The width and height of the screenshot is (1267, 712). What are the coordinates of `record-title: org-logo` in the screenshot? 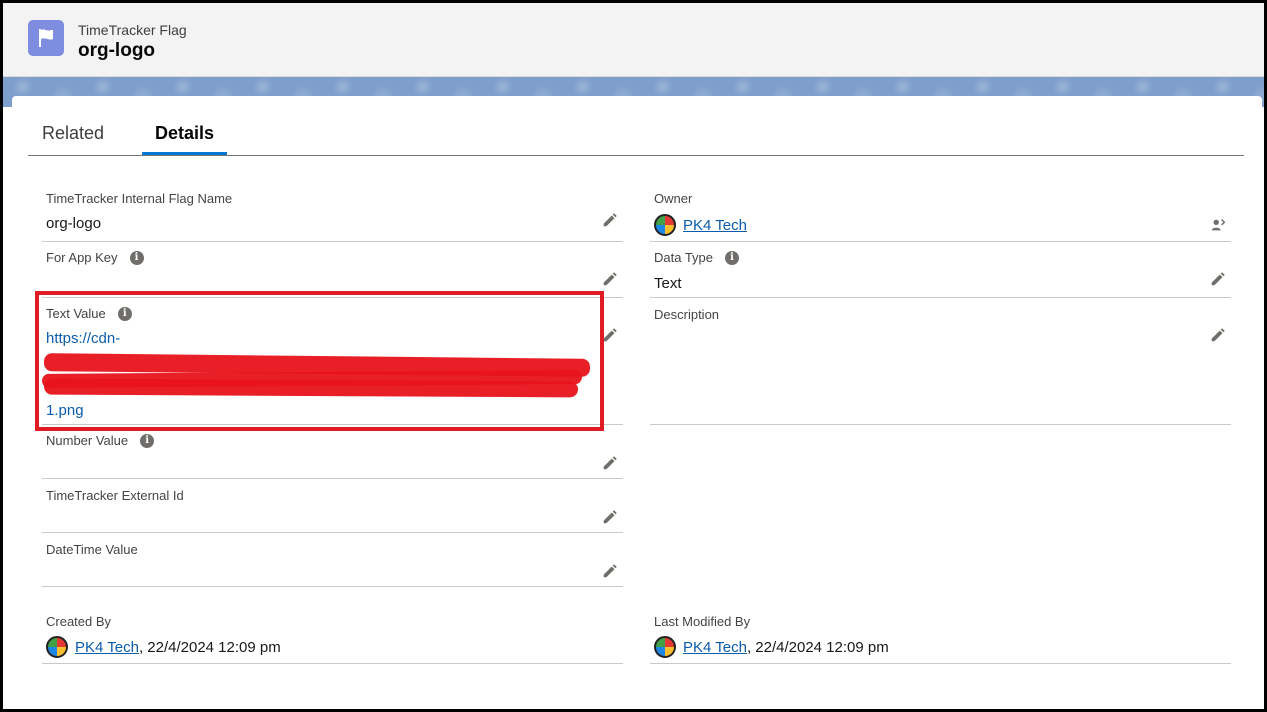 It's located at (117, 50).